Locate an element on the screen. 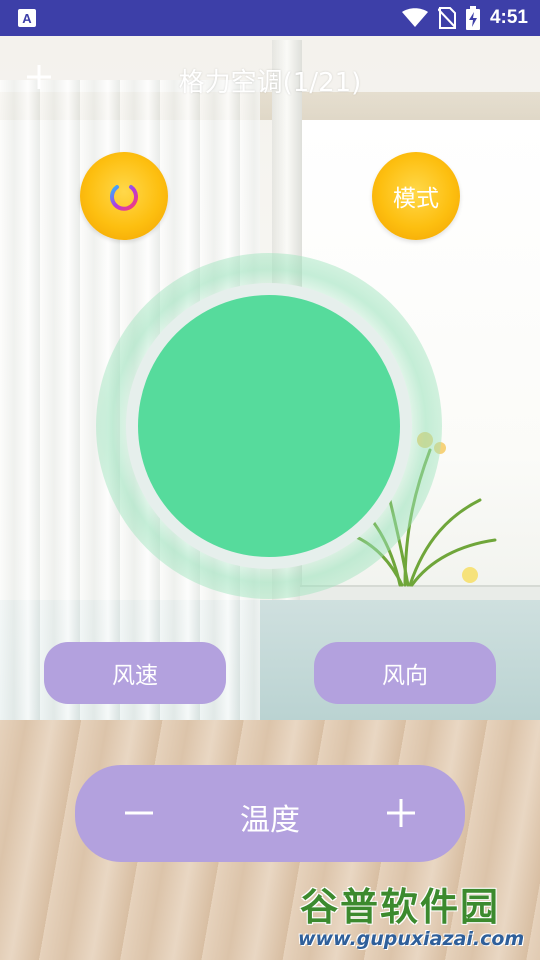  plus-icon is located at coordinates (401, 813).